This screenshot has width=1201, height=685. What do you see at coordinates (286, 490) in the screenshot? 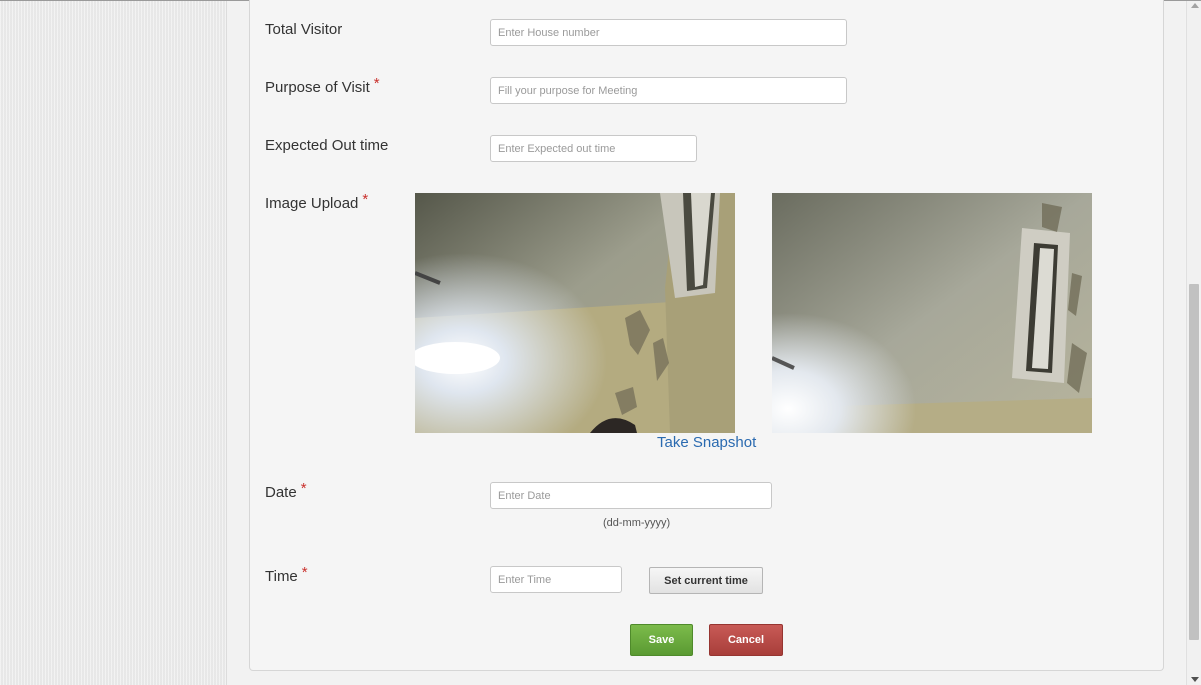
I see `date-label: Date *` at bounding box center [286, 490].